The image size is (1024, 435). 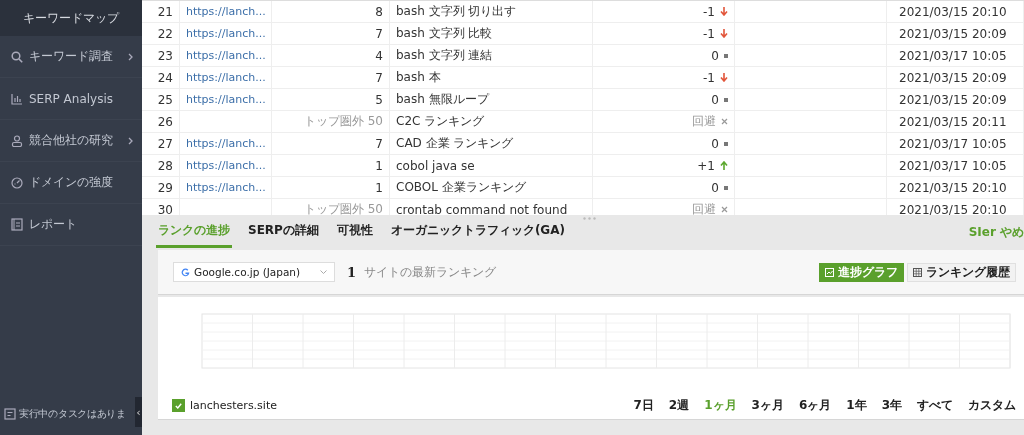 What do you see at coordinates (435, 165) in the screenshot?
I see `keyword-text: cobol java se` at bounding box center [435, 165].